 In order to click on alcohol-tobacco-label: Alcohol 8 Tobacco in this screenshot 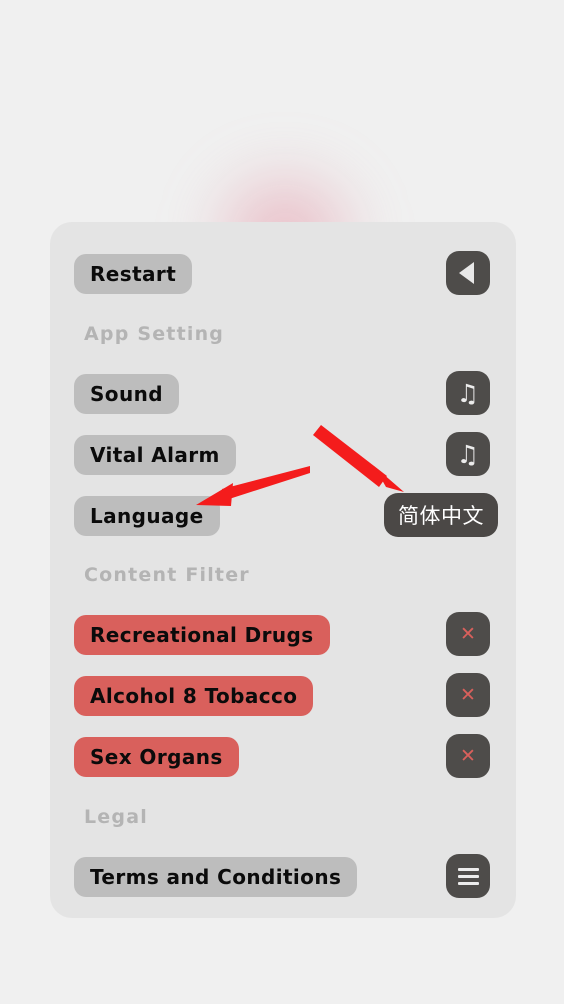, I will do `click(194, 696)`.